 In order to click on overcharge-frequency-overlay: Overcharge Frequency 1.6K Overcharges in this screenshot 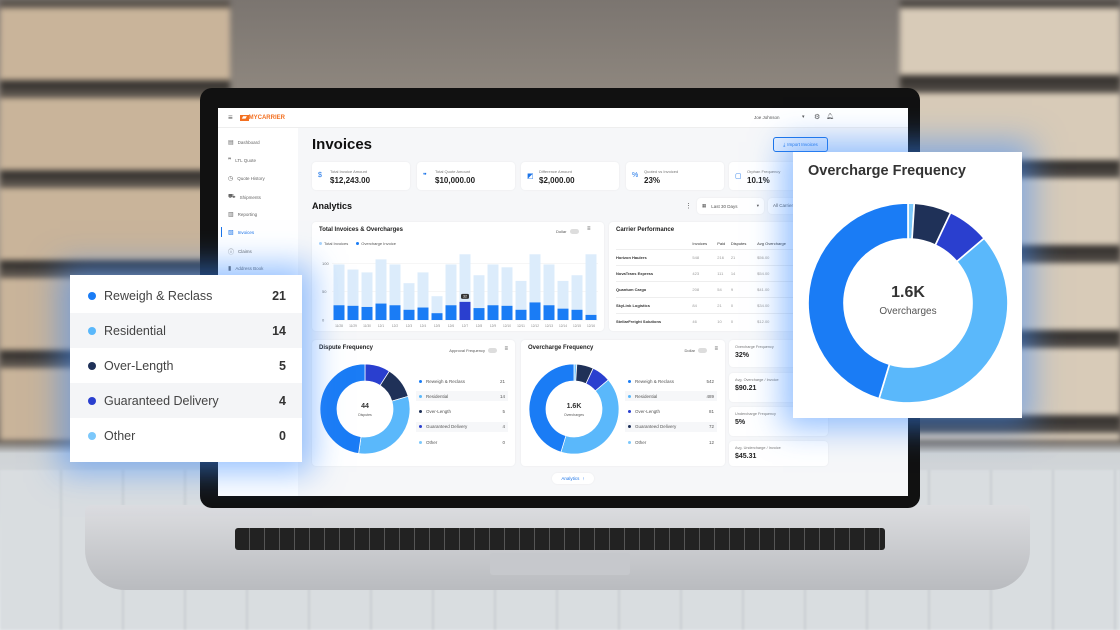, I will do `click(907, 285)`.